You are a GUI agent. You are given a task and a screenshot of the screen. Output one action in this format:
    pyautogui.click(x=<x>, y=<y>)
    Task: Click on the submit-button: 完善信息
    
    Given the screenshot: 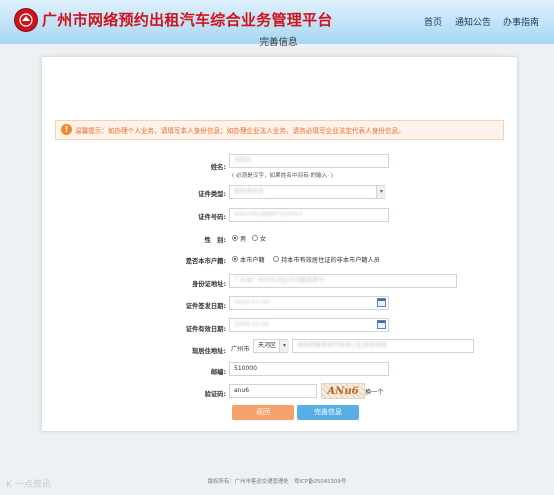 What is the action you would take?
    pyautogui.click(x=328, y=412)
    